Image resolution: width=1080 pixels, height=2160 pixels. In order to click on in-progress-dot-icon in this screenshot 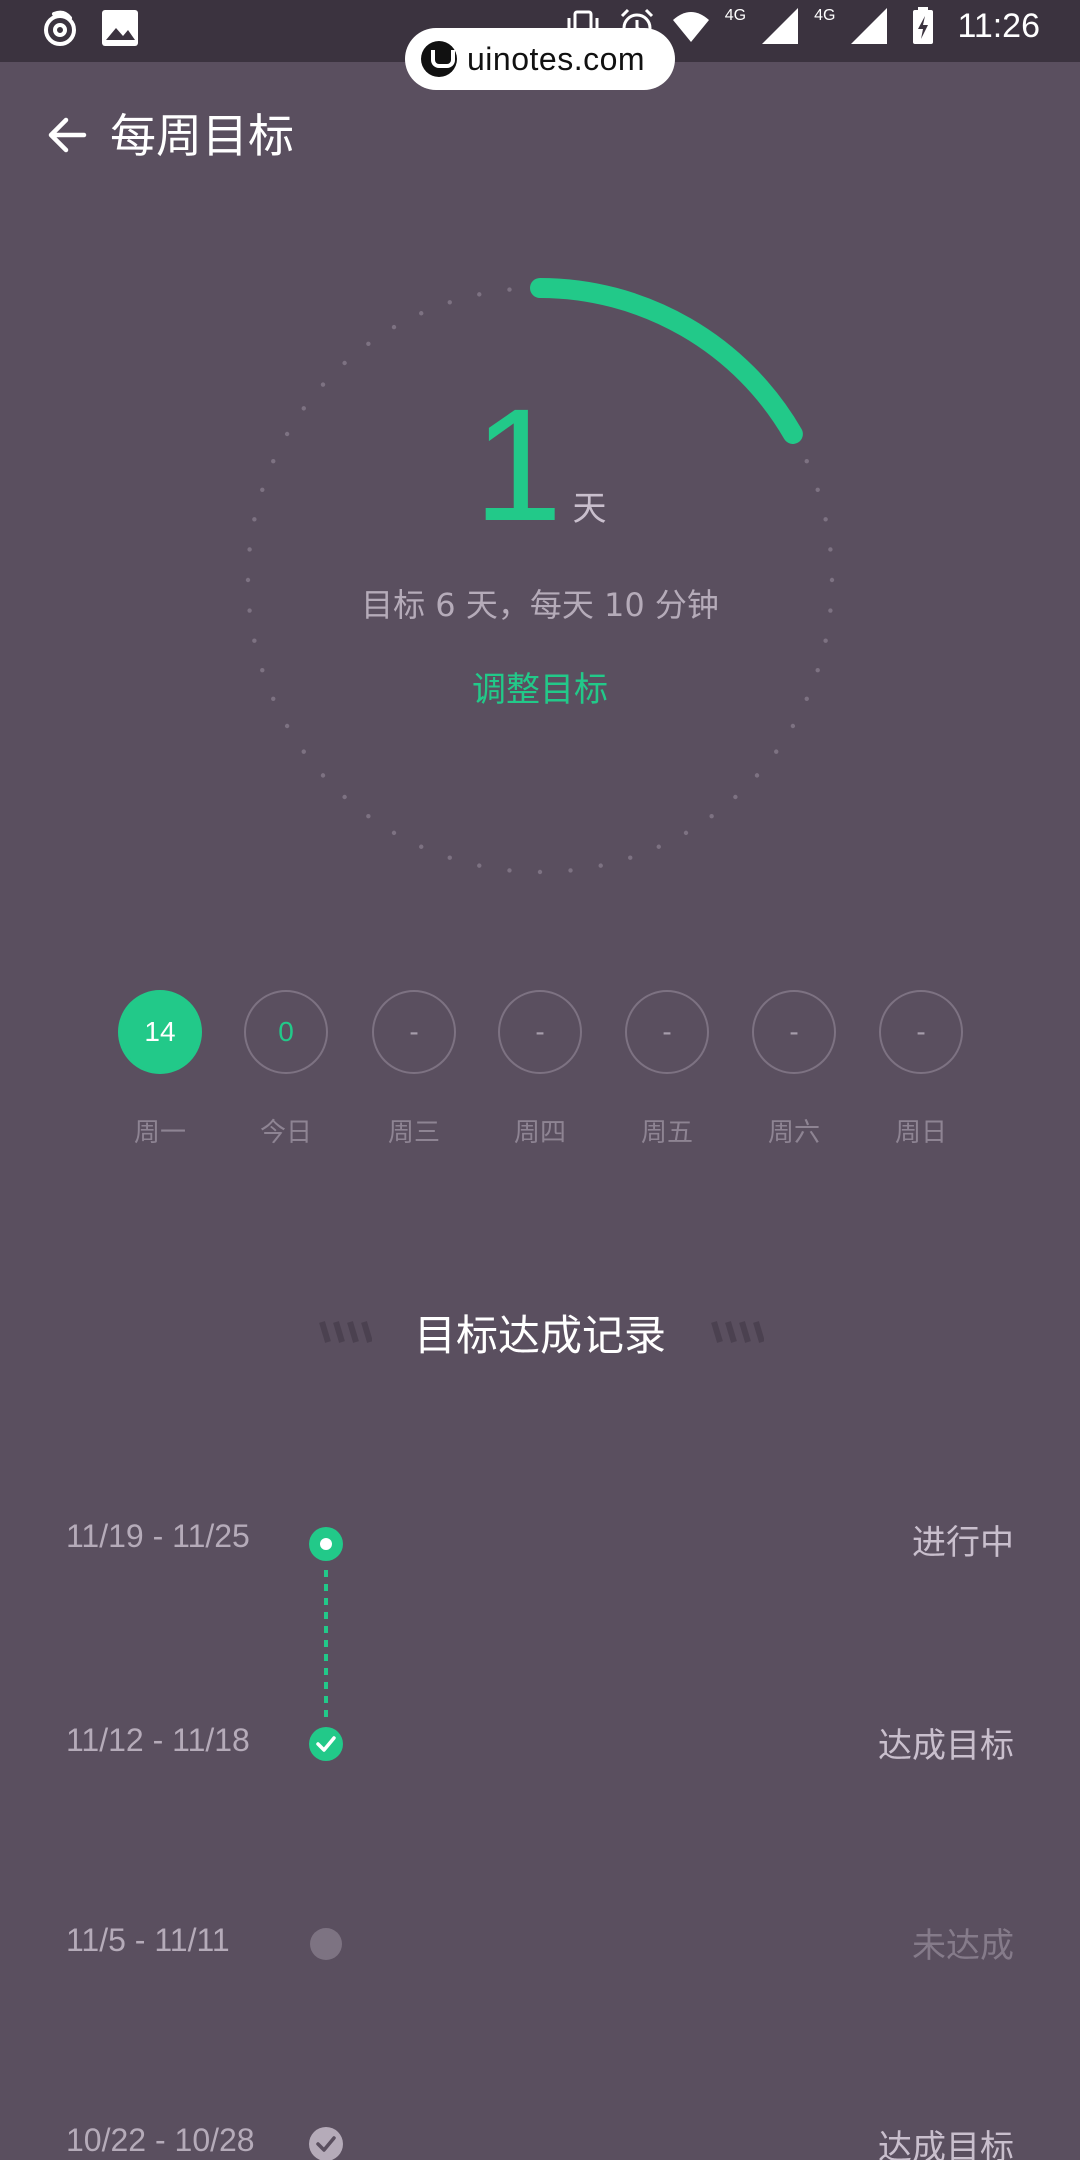, I will do `click(326, 1544)`.